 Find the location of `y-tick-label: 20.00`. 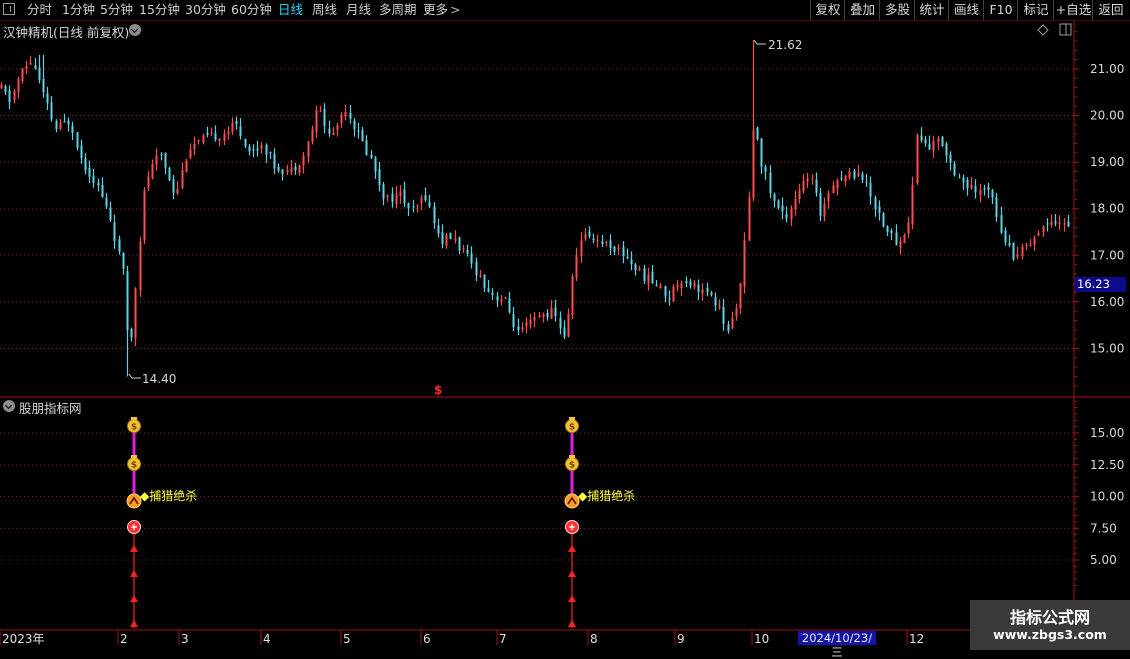

y-tick-label: 20.00 is located at coordinates (1107, 116).